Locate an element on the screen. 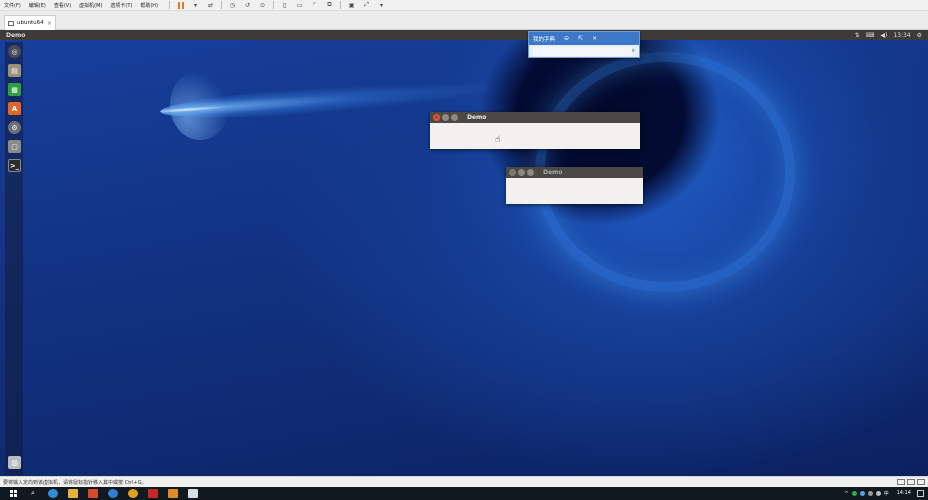 The image size is (928, 500). unity-launcher: ◎ ▤ ▦ A ⚙ ▢ >_ ▥ is located at coordinates (14, 258).